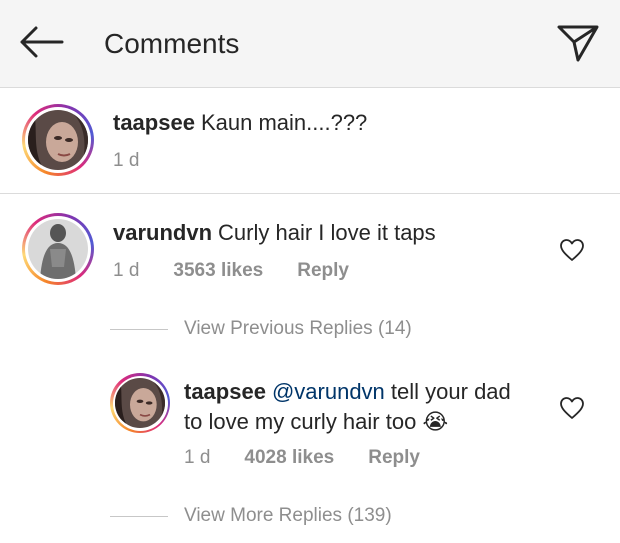  I want to click on back-button, so click(41, 42).